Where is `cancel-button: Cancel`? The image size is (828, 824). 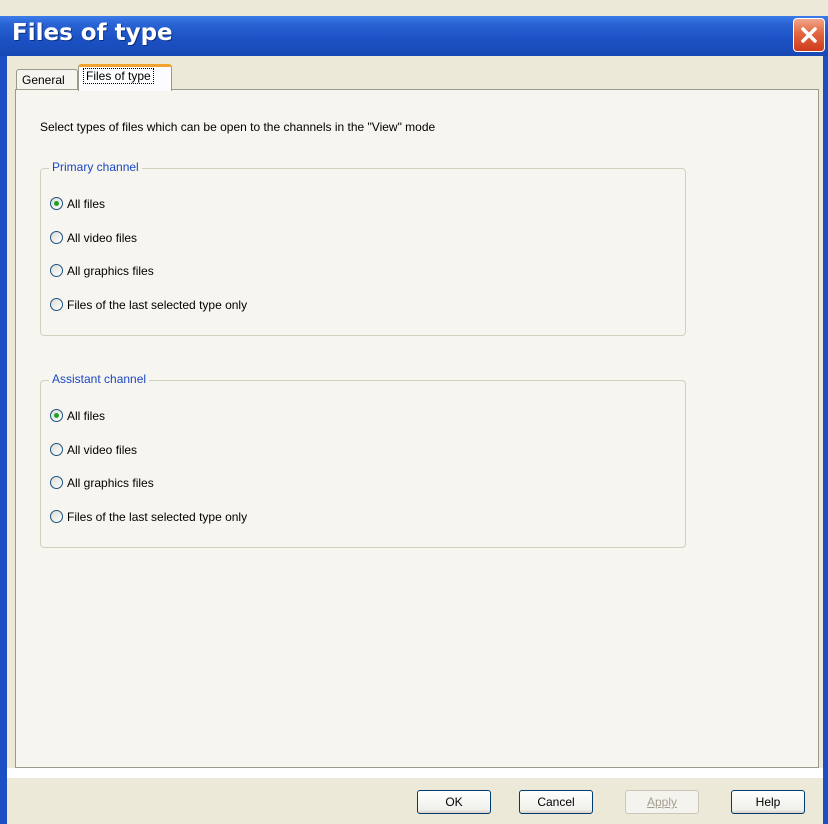 cancel-button: Cancel is located at coordinates (556, 802).